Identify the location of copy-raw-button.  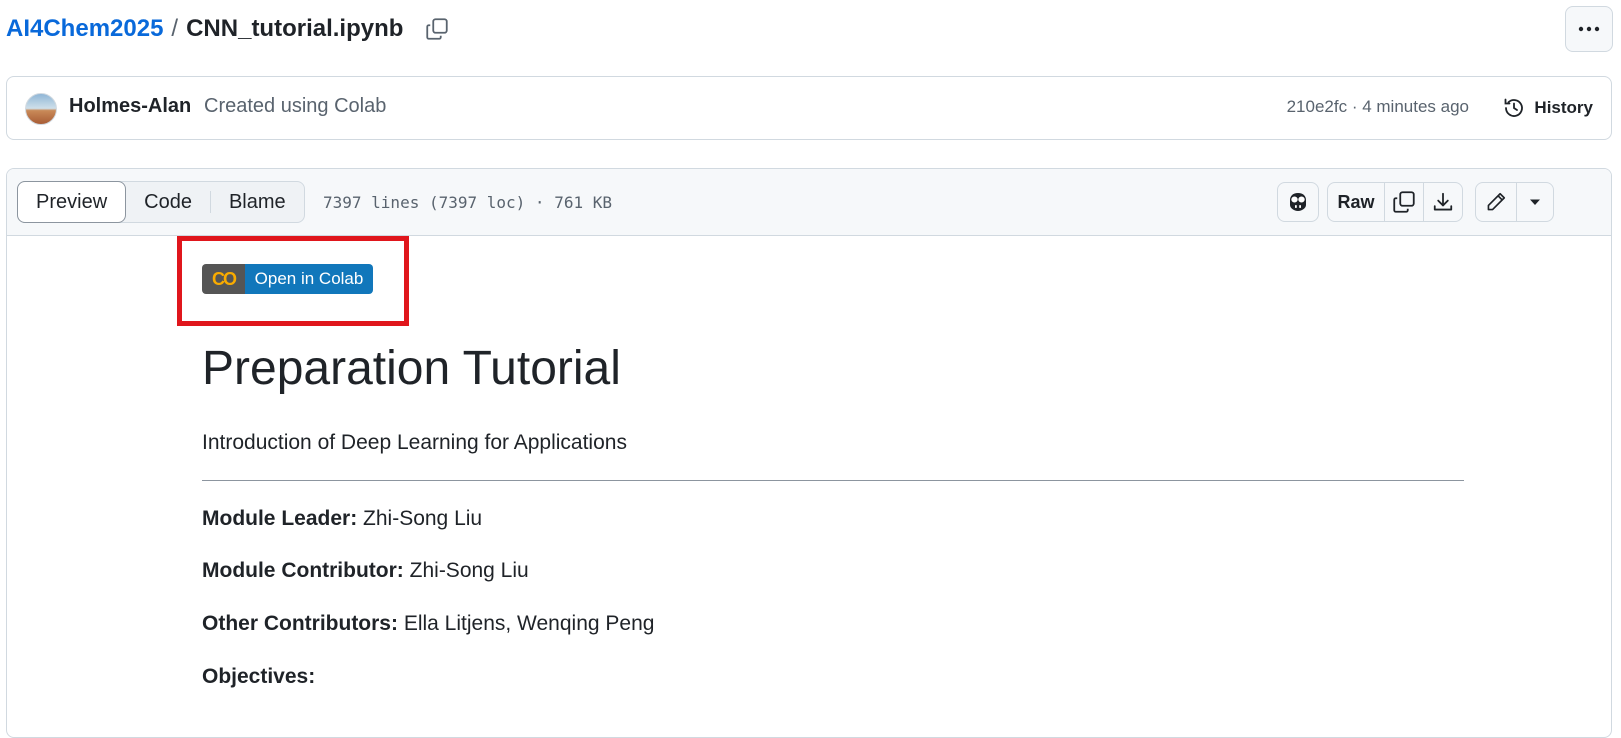
(1404, 202).